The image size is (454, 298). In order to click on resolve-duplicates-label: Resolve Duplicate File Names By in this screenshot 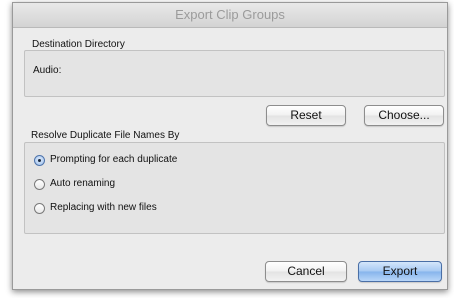, I will do `click(105, 135)`.